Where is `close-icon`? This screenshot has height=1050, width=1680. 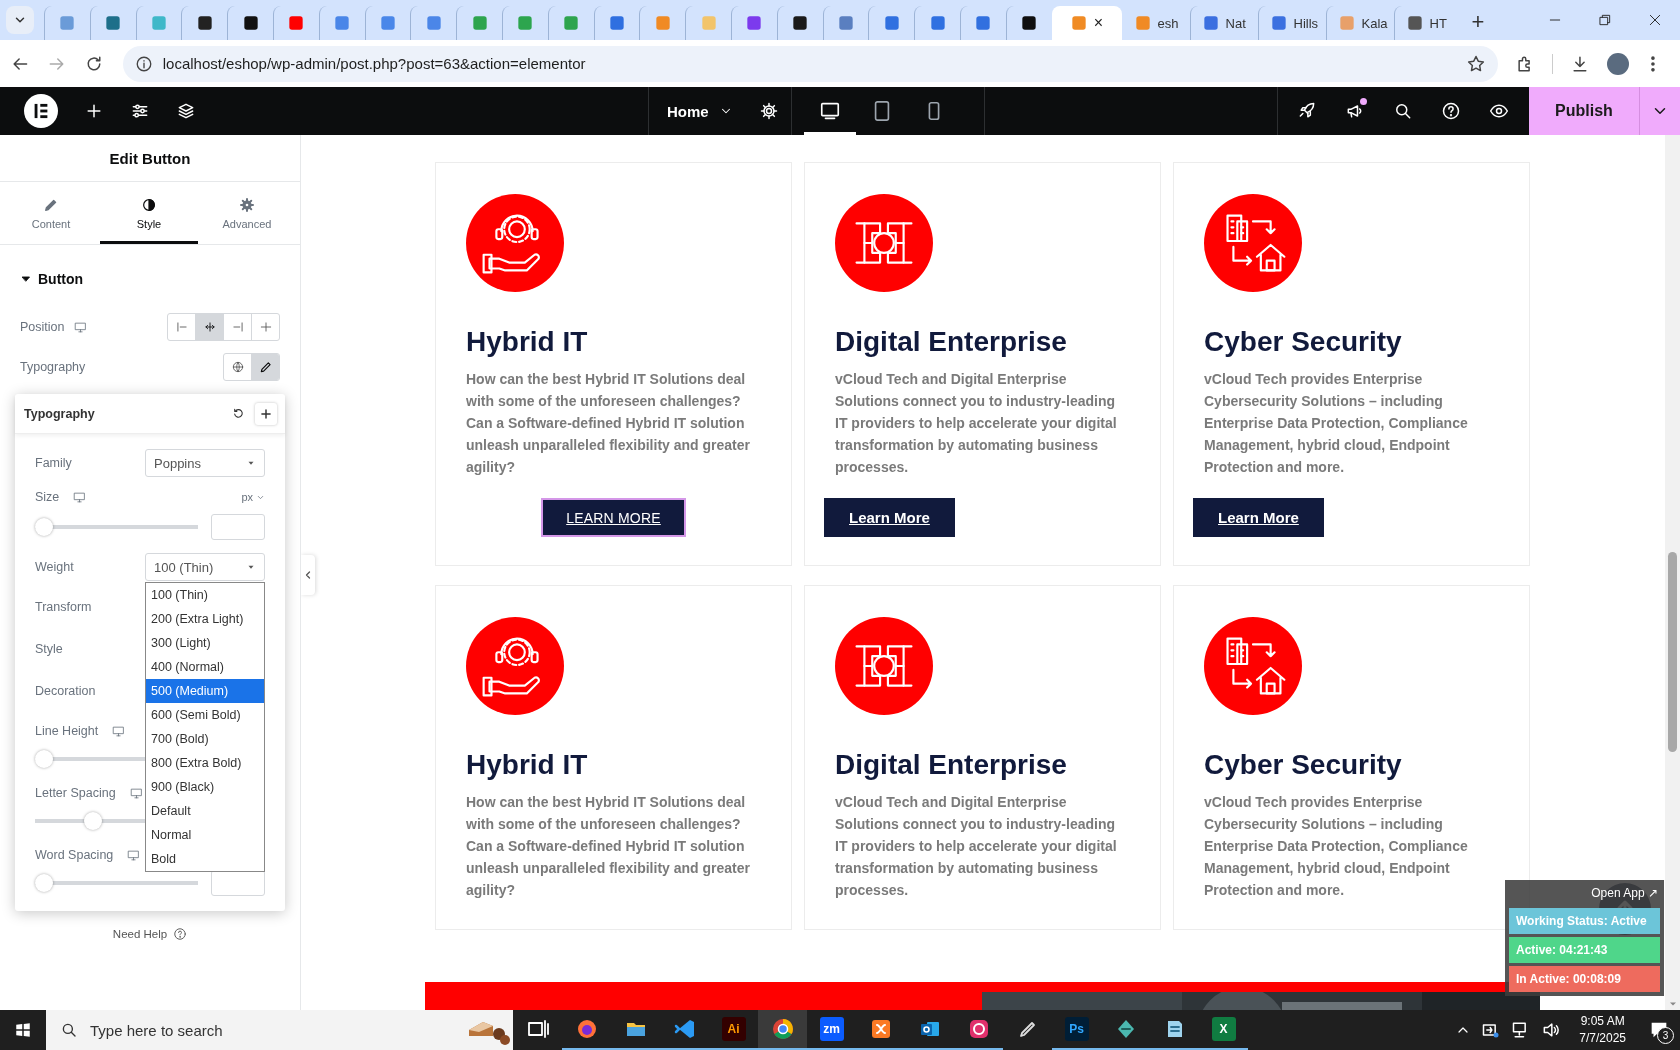 close-icon is located at coordinates (1655, 20).